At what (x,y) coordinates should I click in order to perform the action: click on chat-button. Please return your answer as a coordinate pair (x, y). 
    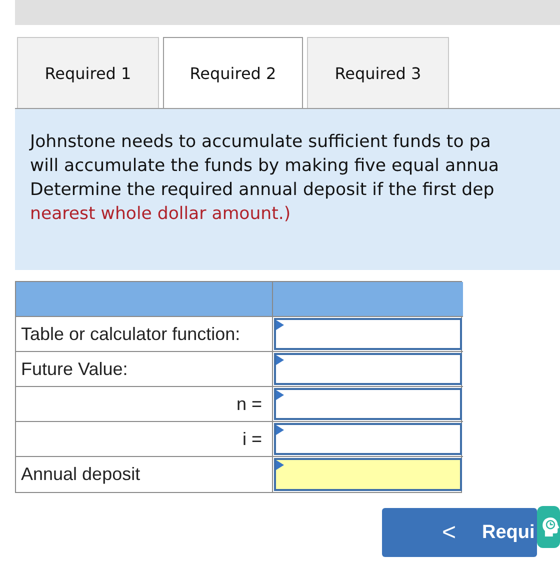
    Looking at the image, I should click on (548, 527).